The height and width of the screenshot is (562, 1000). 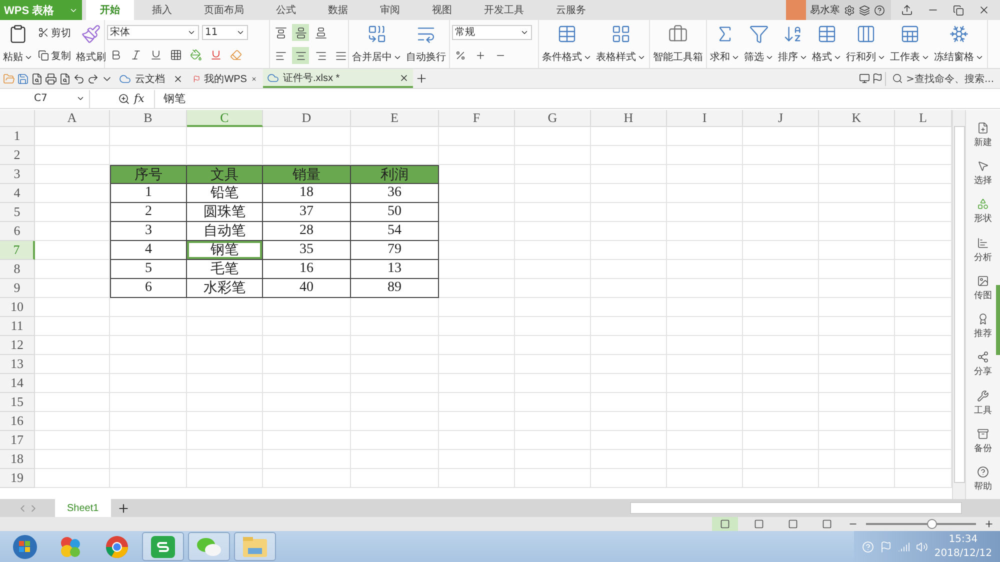 I want to click on column-header: H, so click(x=629, y=118).